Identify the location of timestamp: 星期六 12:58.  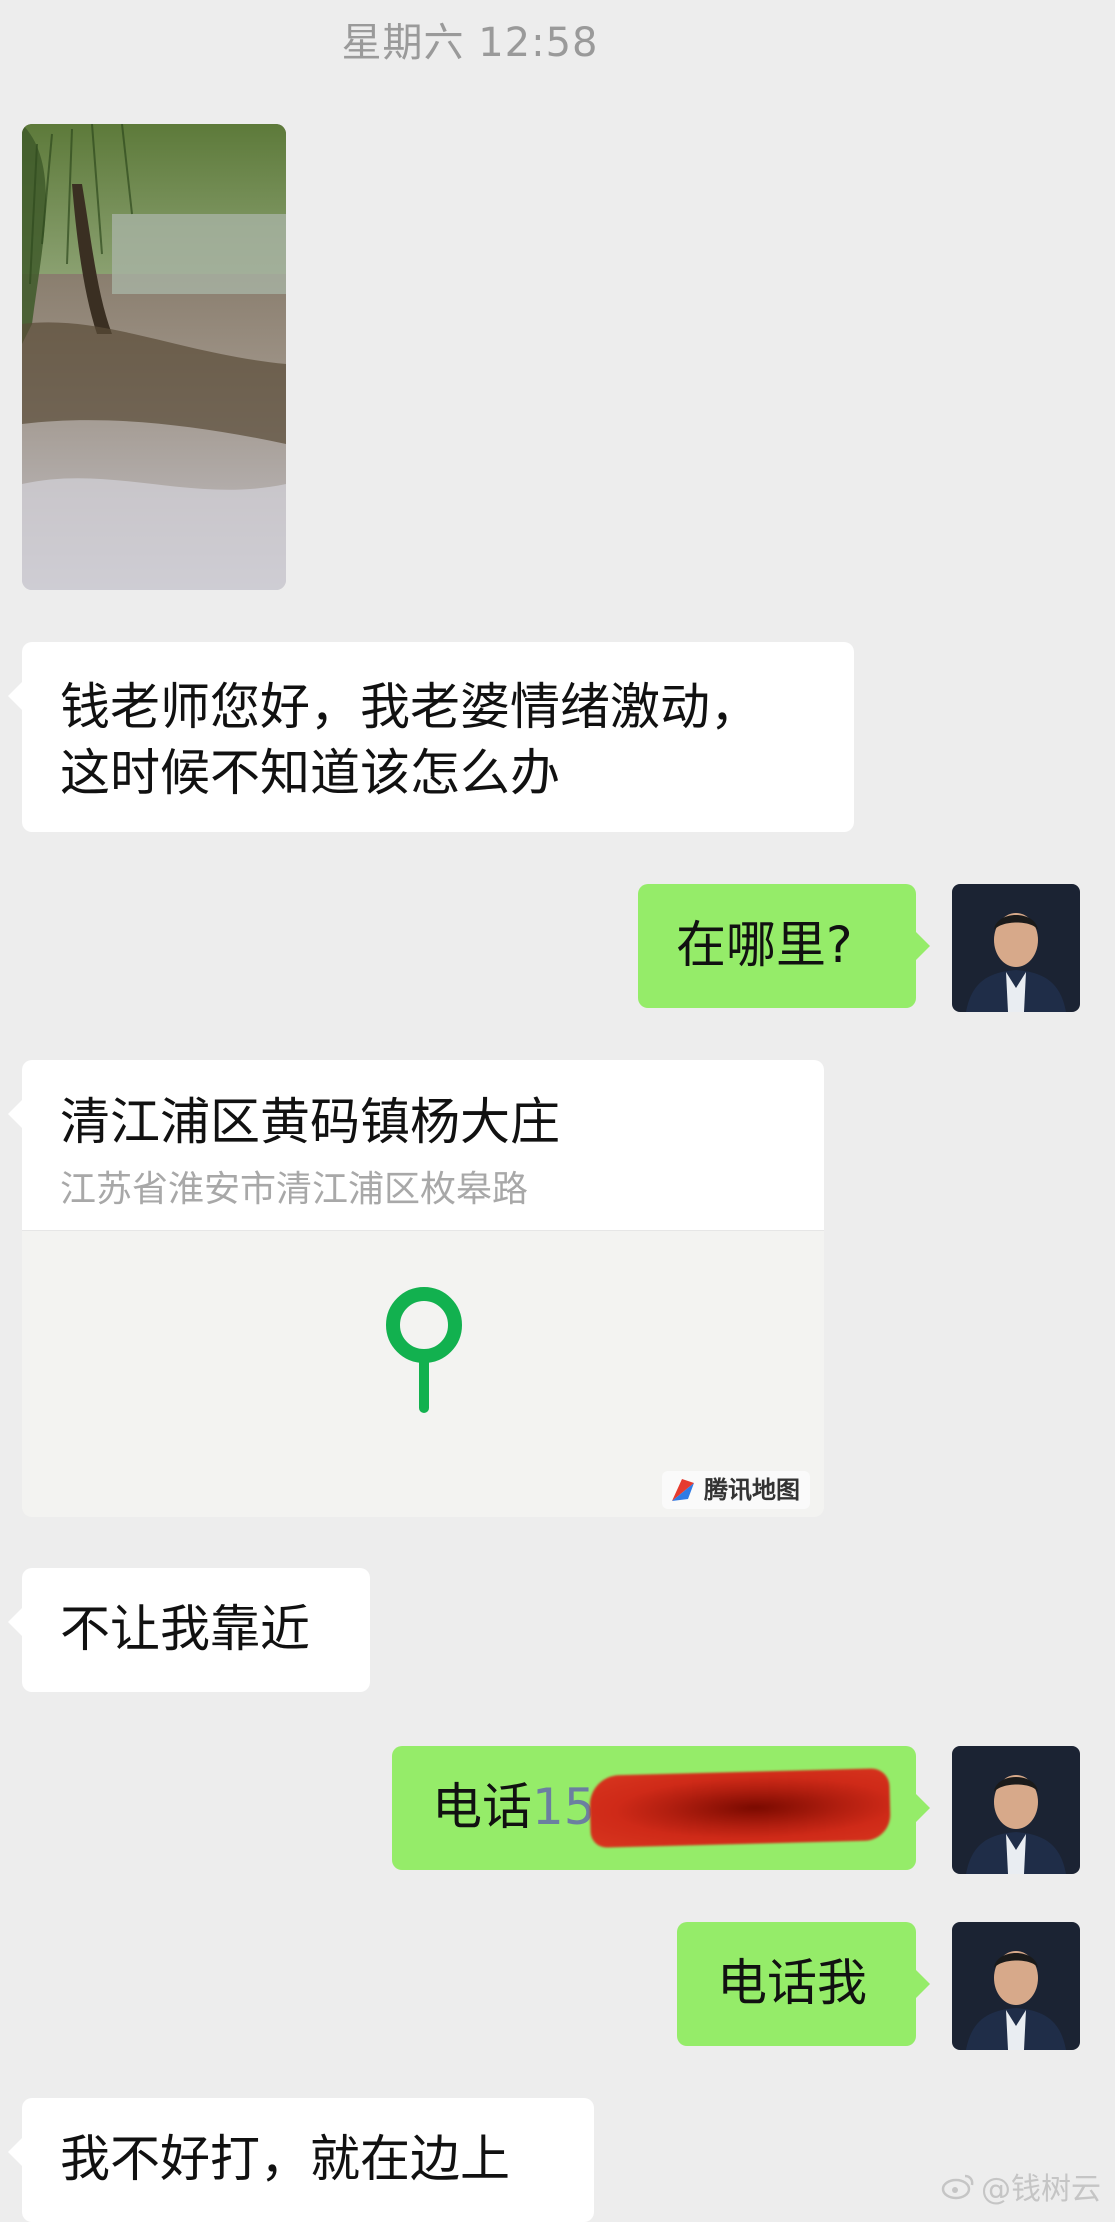
(470, 43).